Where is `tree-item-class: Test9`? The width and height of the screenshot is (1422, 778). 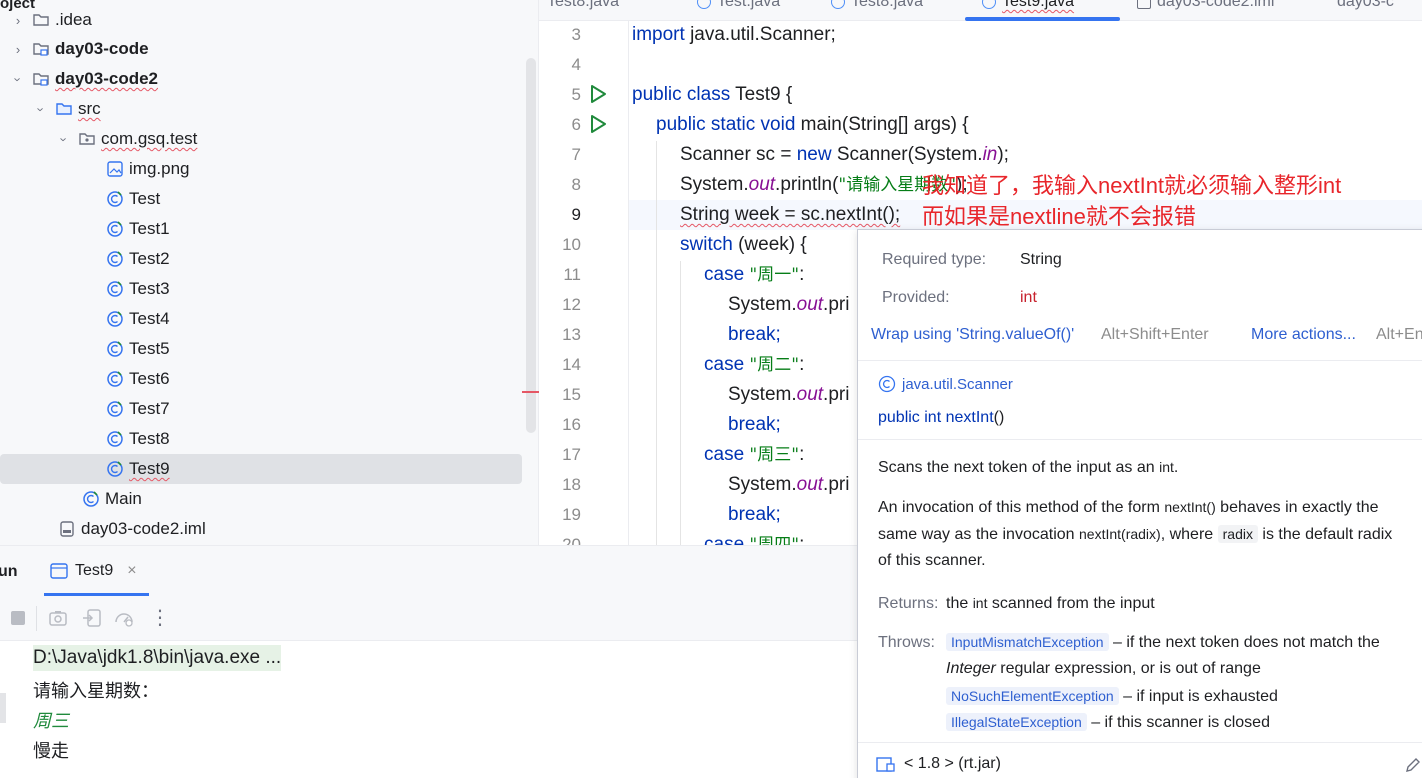
tree-item-class: Test9 is located at coordinates (261, 469).